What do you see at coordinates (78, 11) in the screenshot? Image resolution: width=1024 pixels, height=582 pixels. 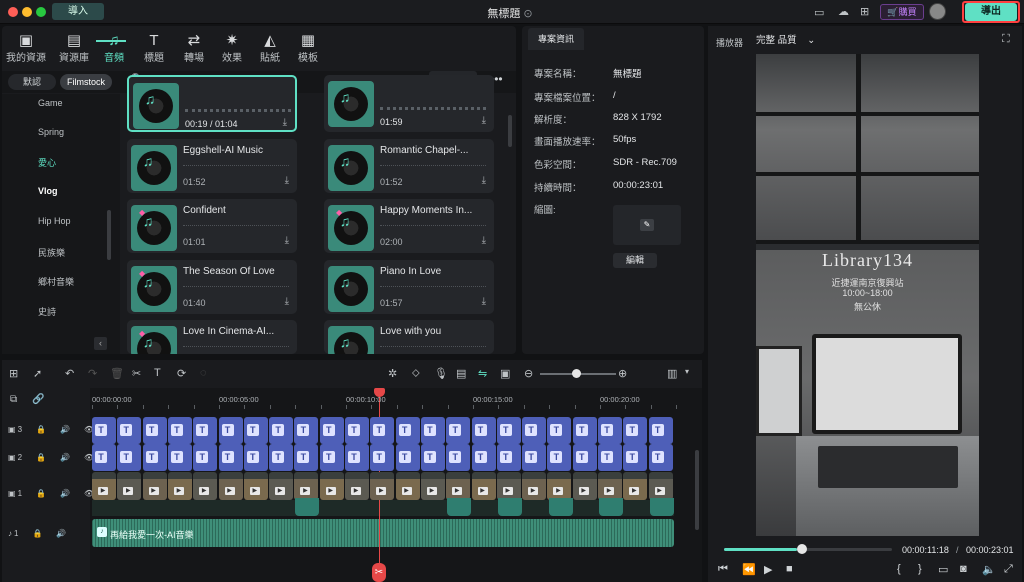 I see `import-button: 導入` at bounding box center [78, 11].